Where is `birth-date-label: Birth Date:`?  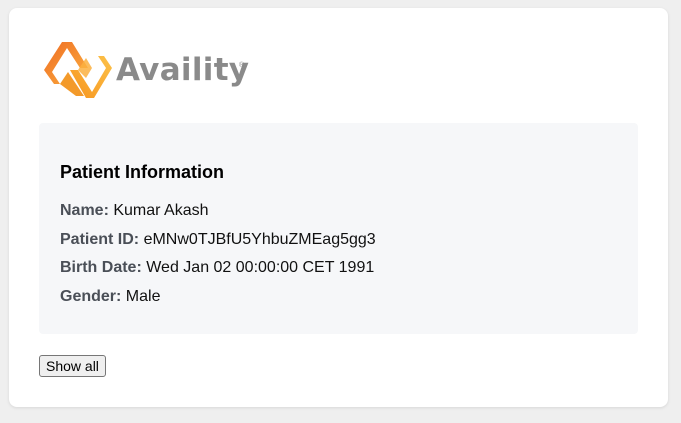
birth-date-label: Birth Date: is located at coordinates (101, 267).